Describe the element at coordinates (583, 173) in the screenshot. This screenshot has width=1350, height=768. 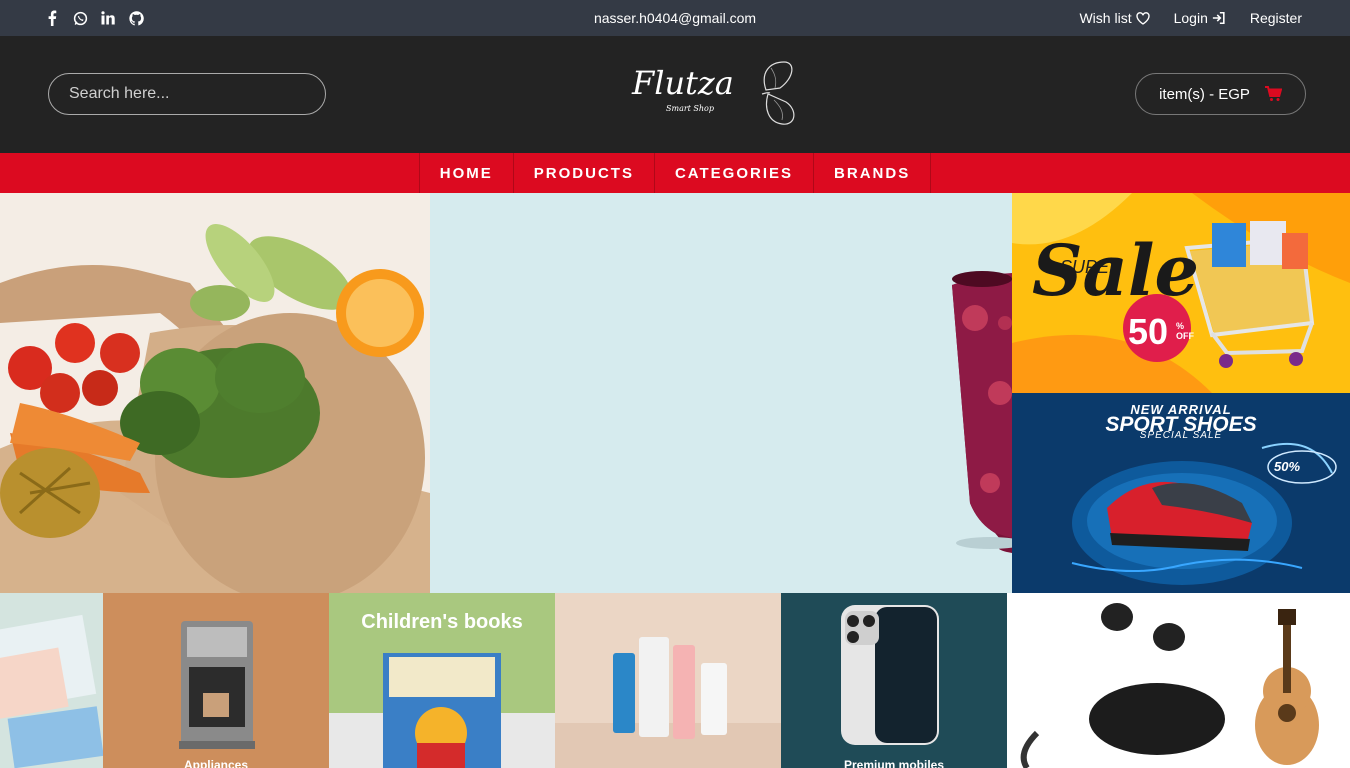
I see `nav-products: PRODUCTS` at that location.